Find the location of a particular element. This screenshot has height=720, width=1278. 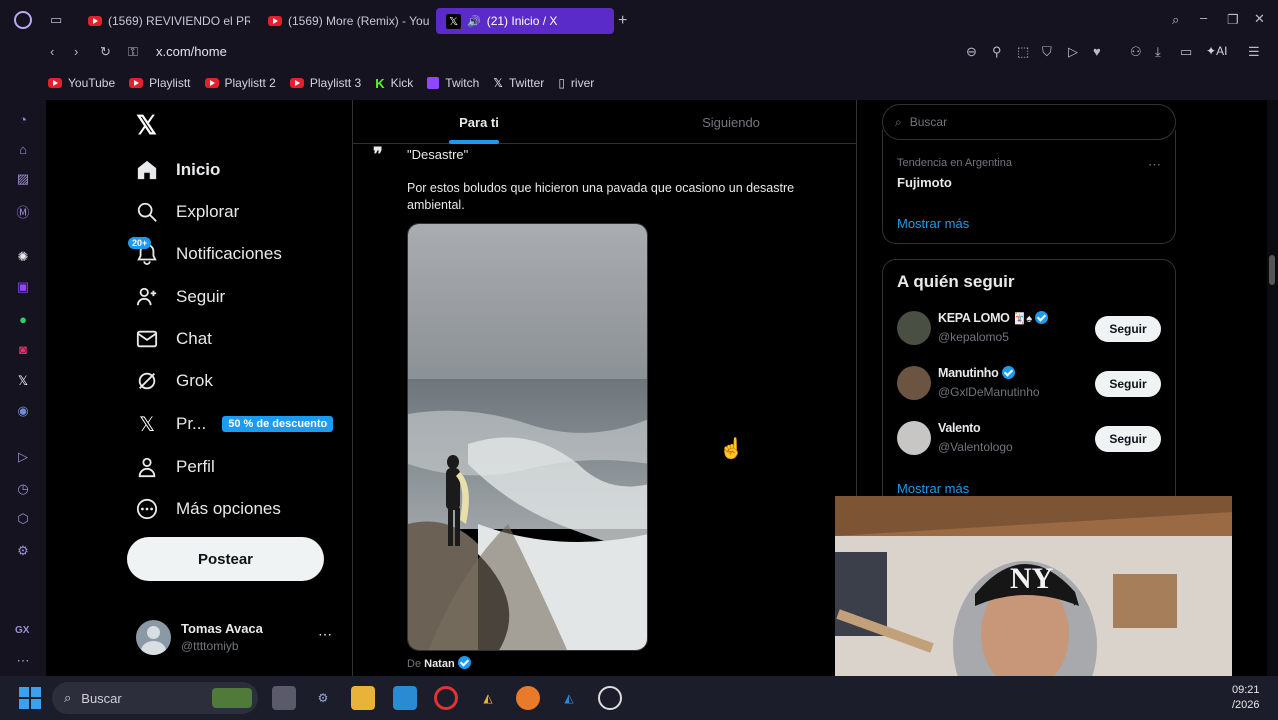

add-person-icon is located at coordinates (146, 296).